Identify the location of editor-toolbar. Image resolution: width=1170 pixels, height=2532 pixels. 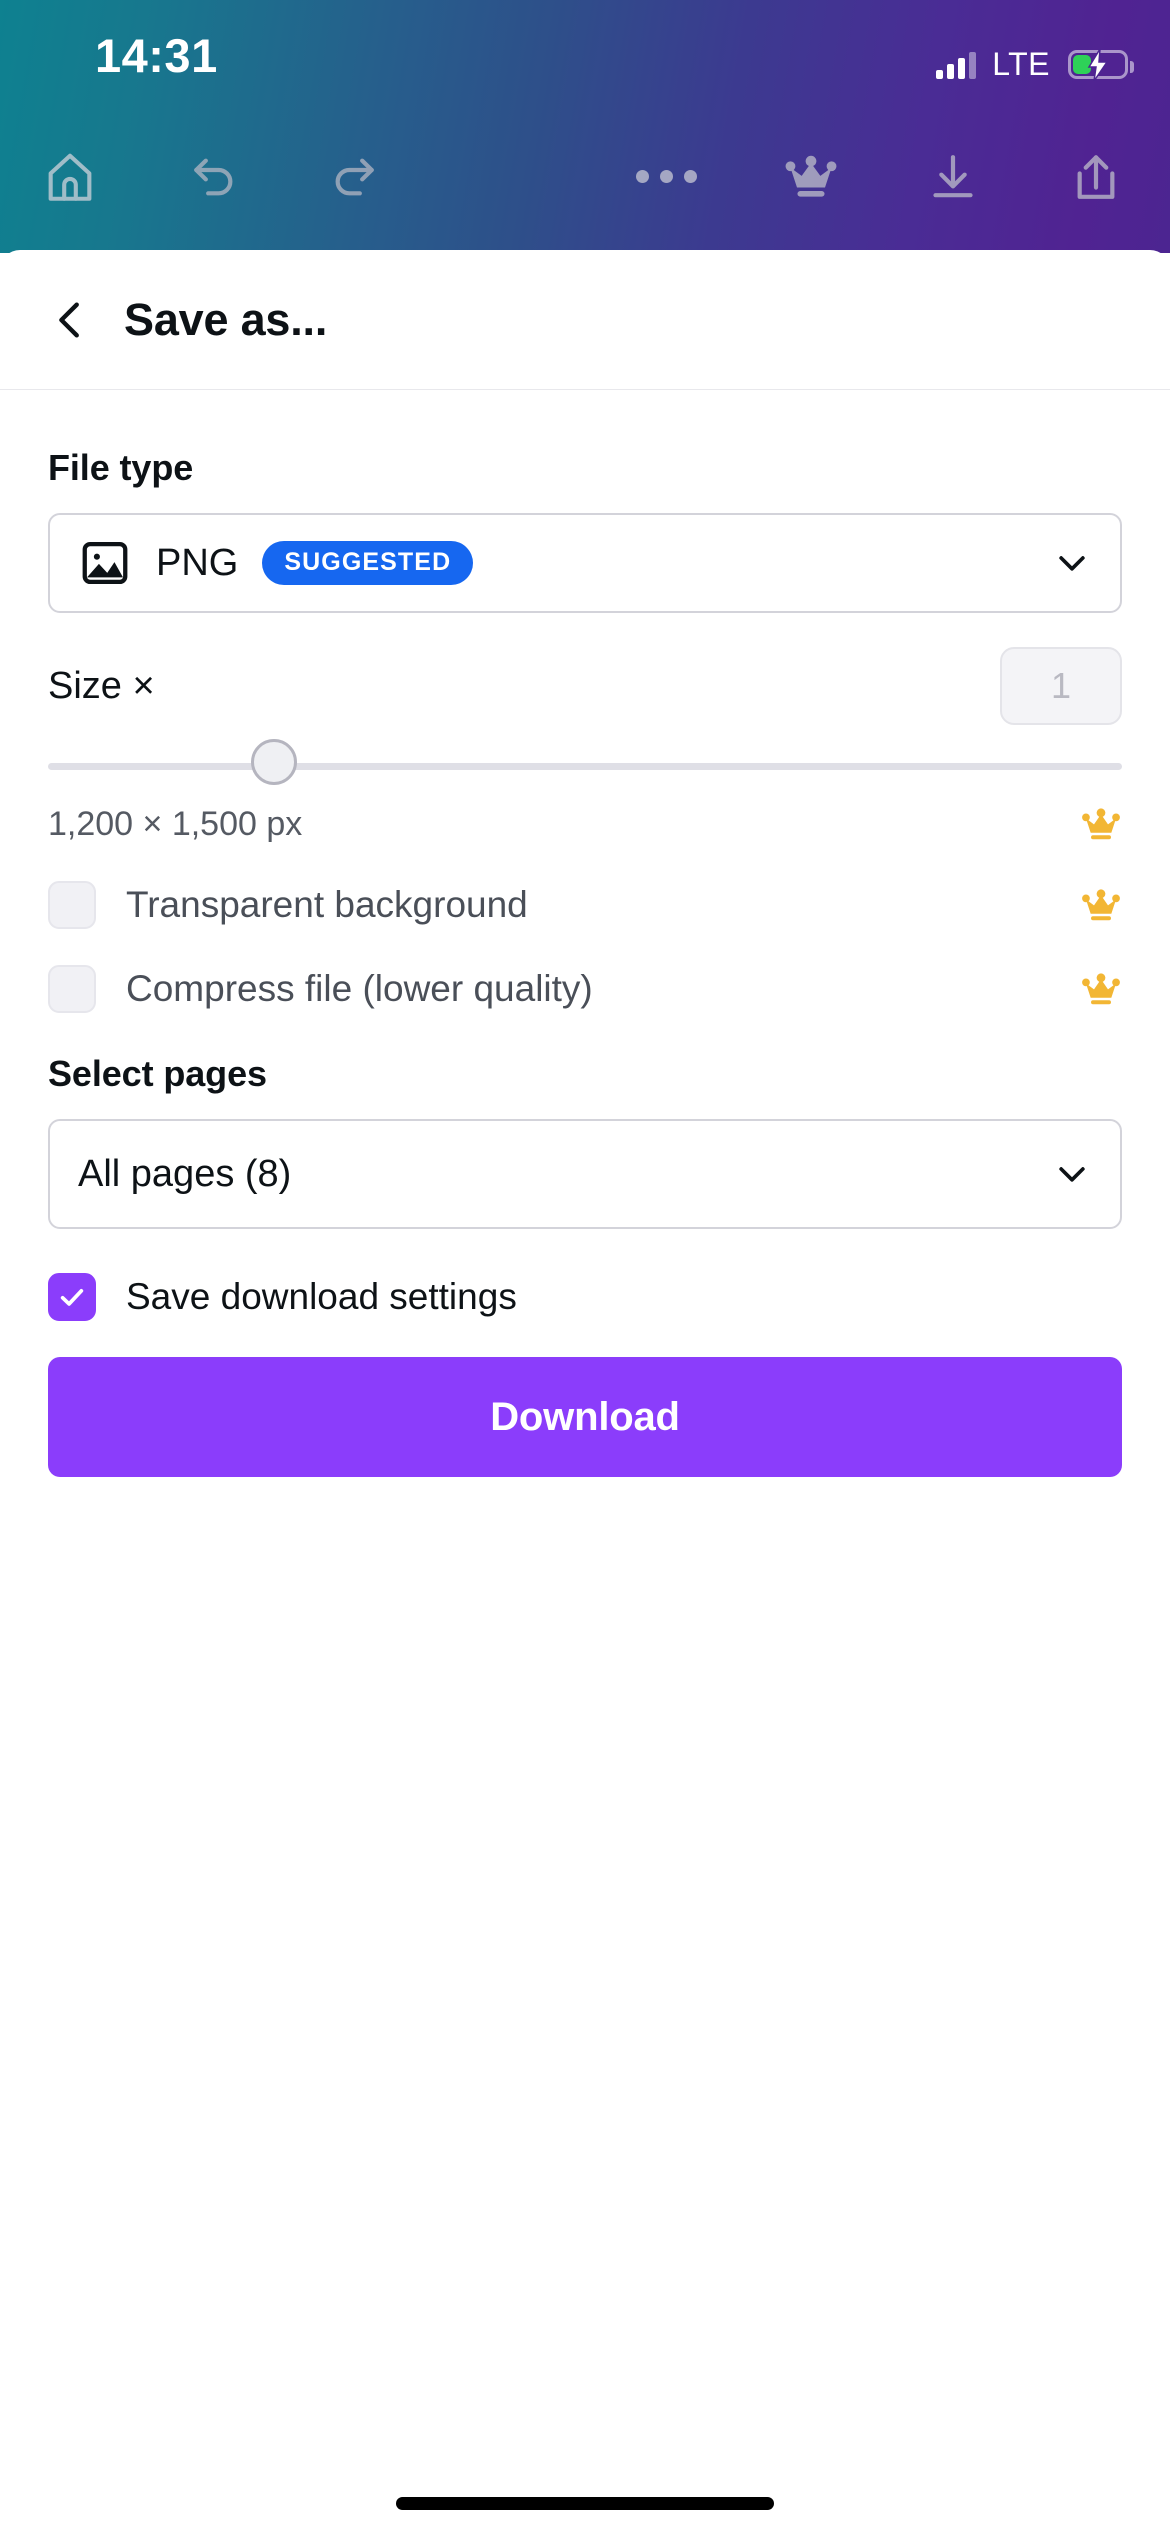
(585, 176).